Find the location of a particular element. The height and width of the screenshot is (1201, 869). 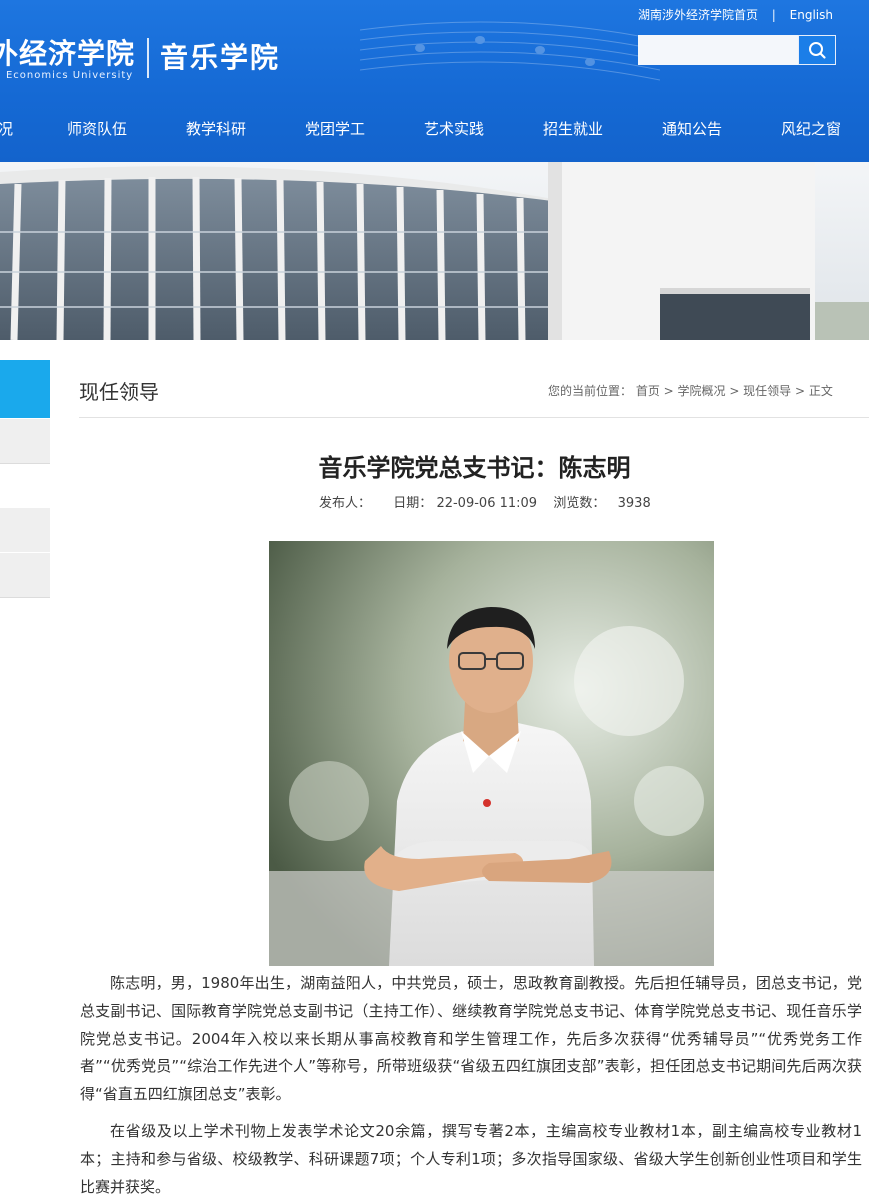

section-title: 现任领导 is located at coordinates (119, 392).